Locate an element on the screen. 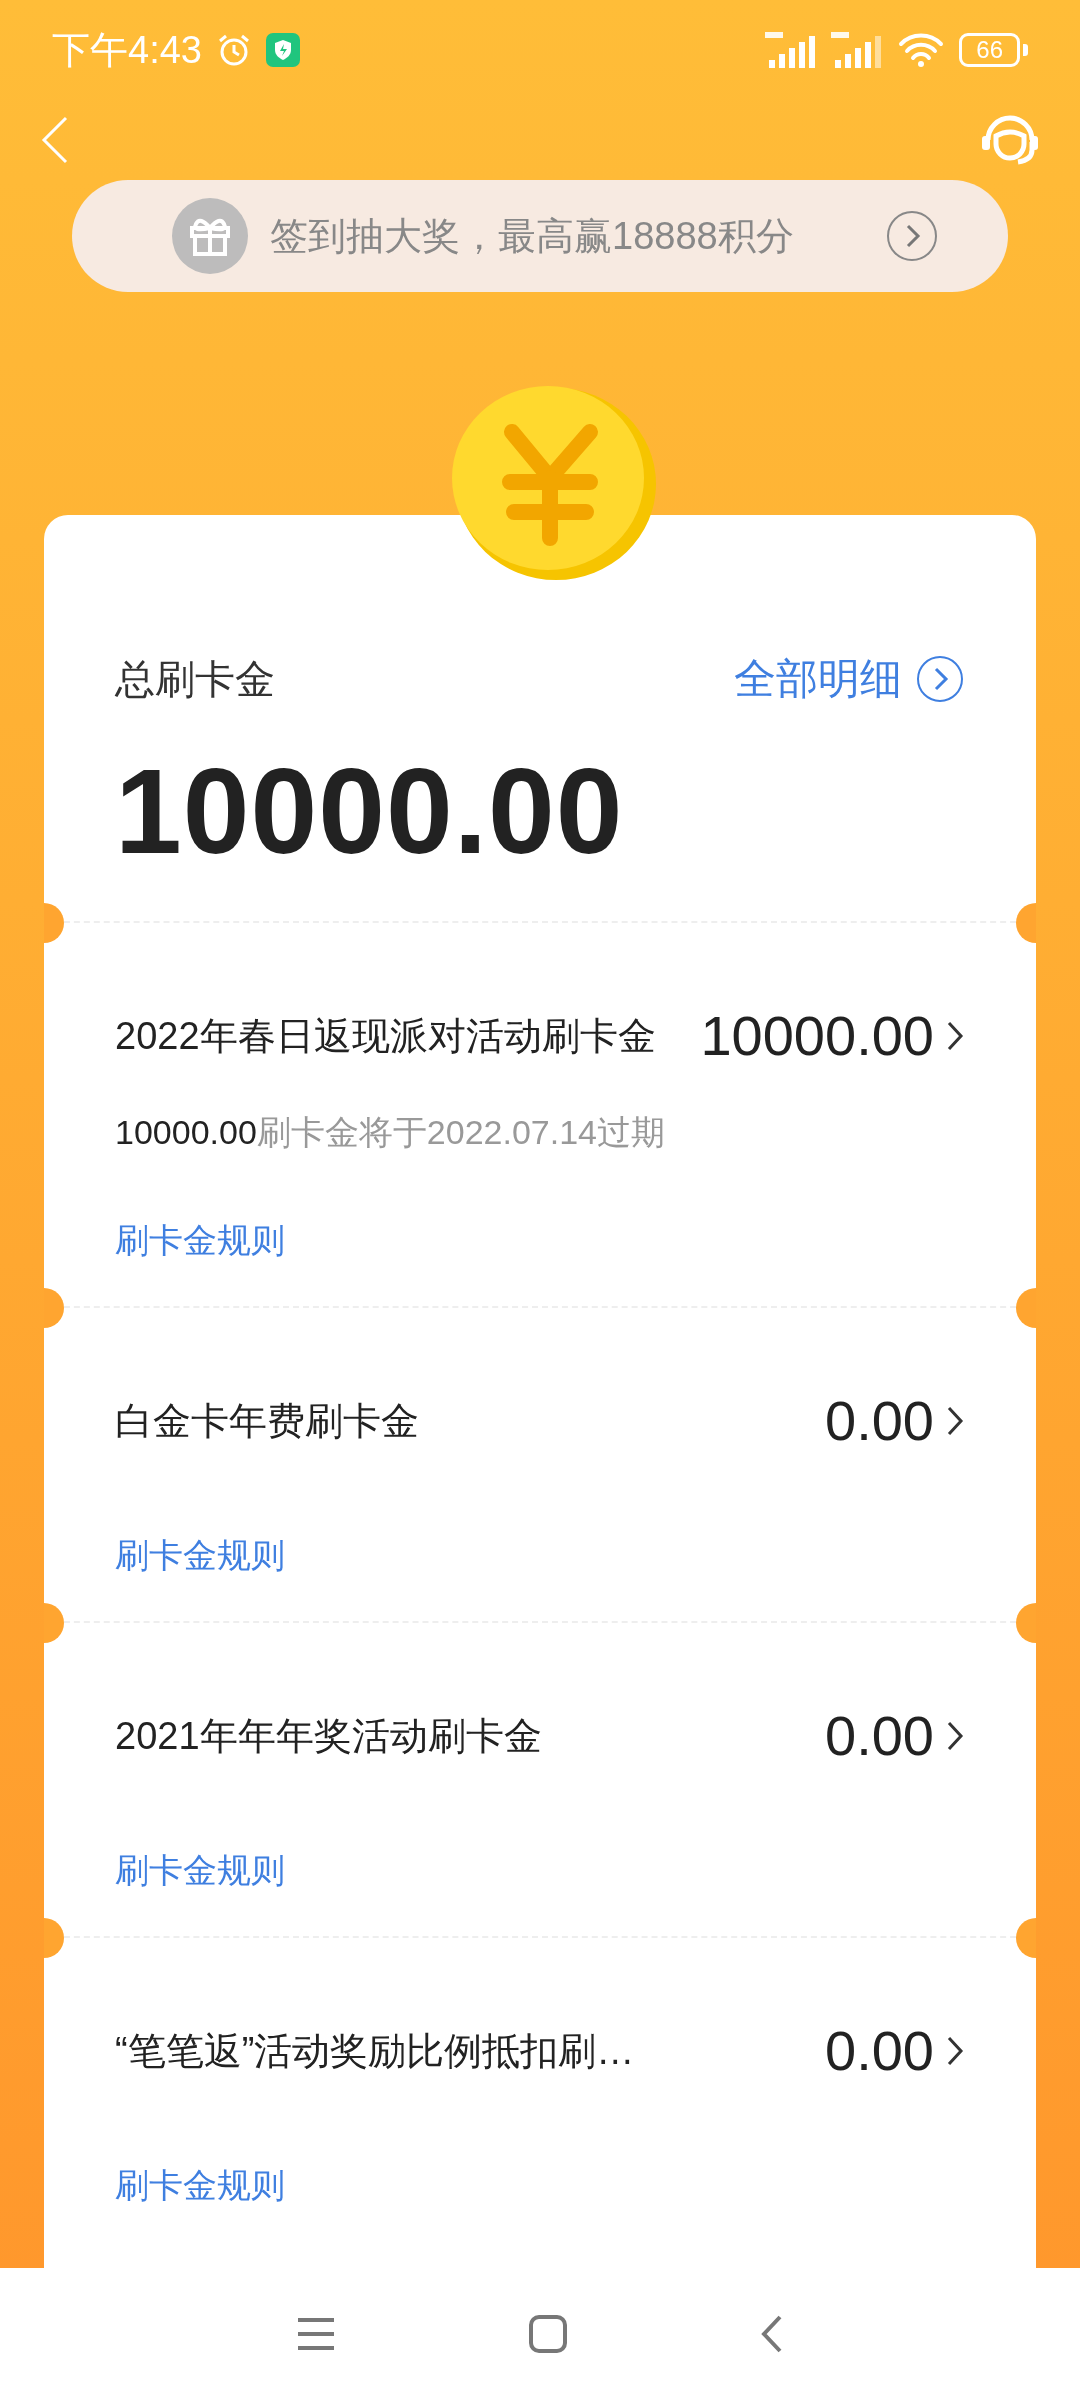 The width and height of the screenshot is (1080, 2400). item-title: 2021年年年奖活动刷卡金 is located at coordinates (329, 1736).